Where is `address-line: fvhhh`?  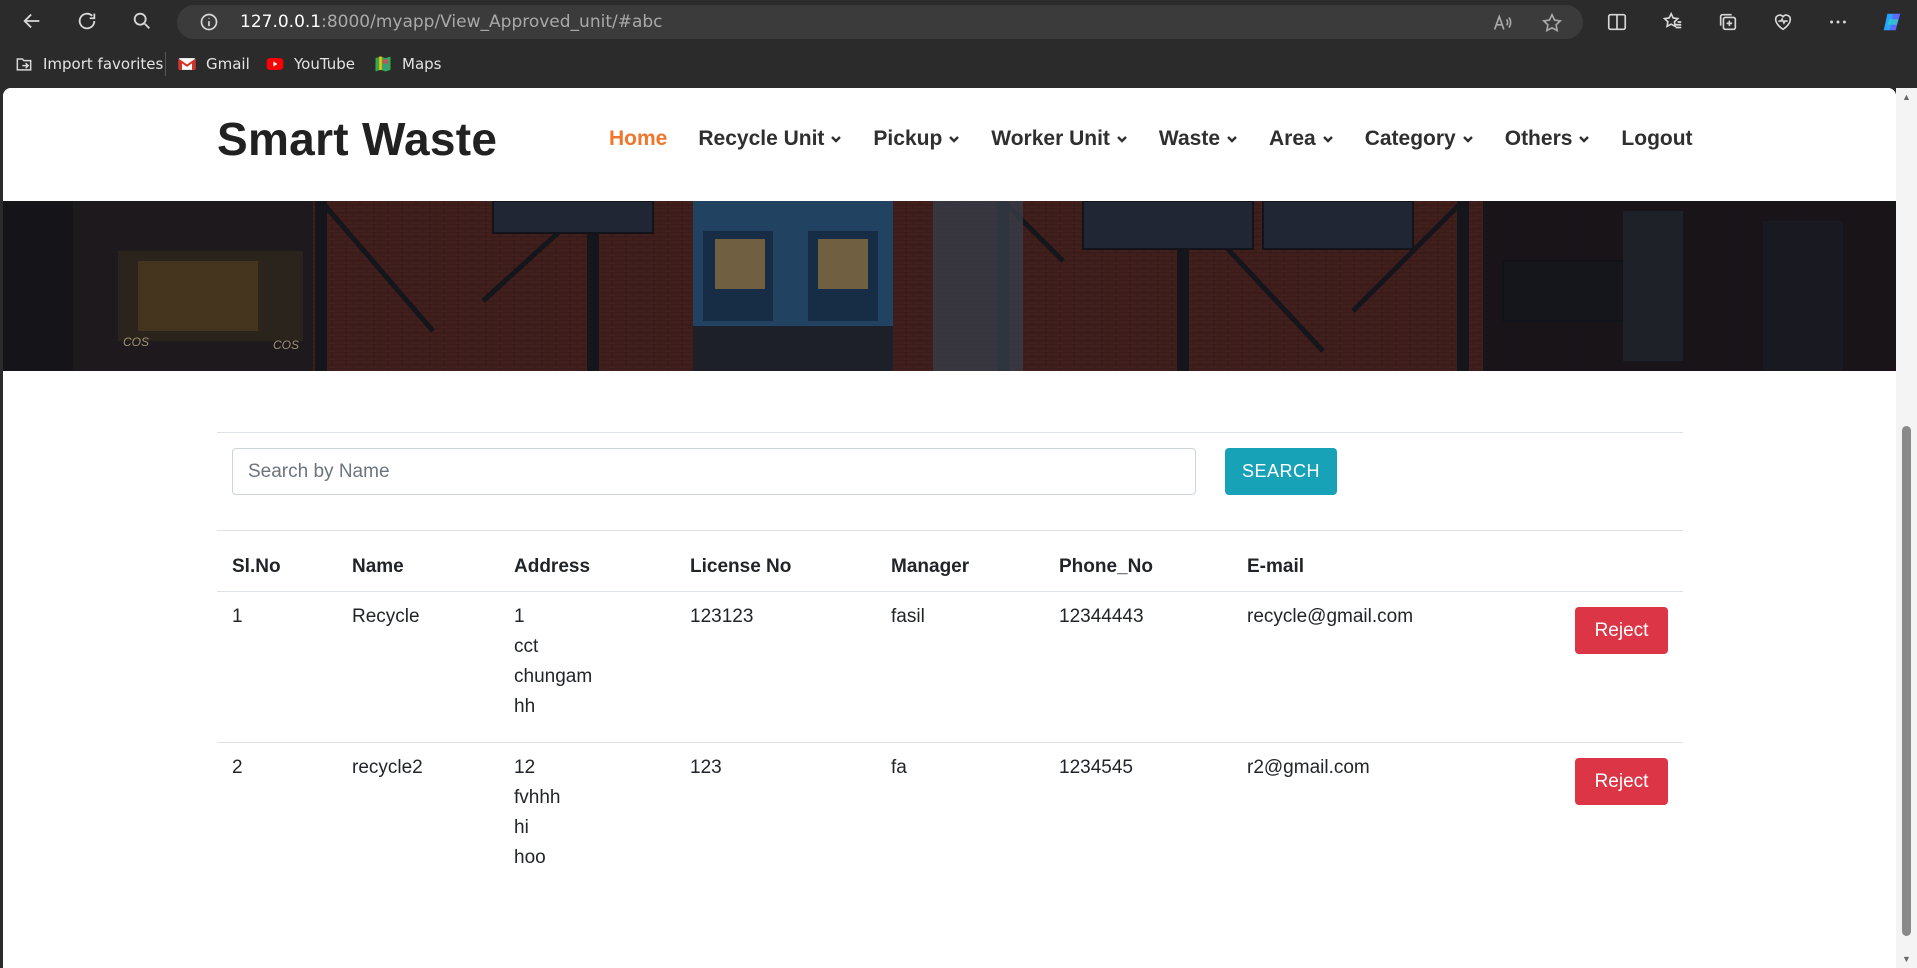 address-line: fvhhh is located at coordinates (537, 797).